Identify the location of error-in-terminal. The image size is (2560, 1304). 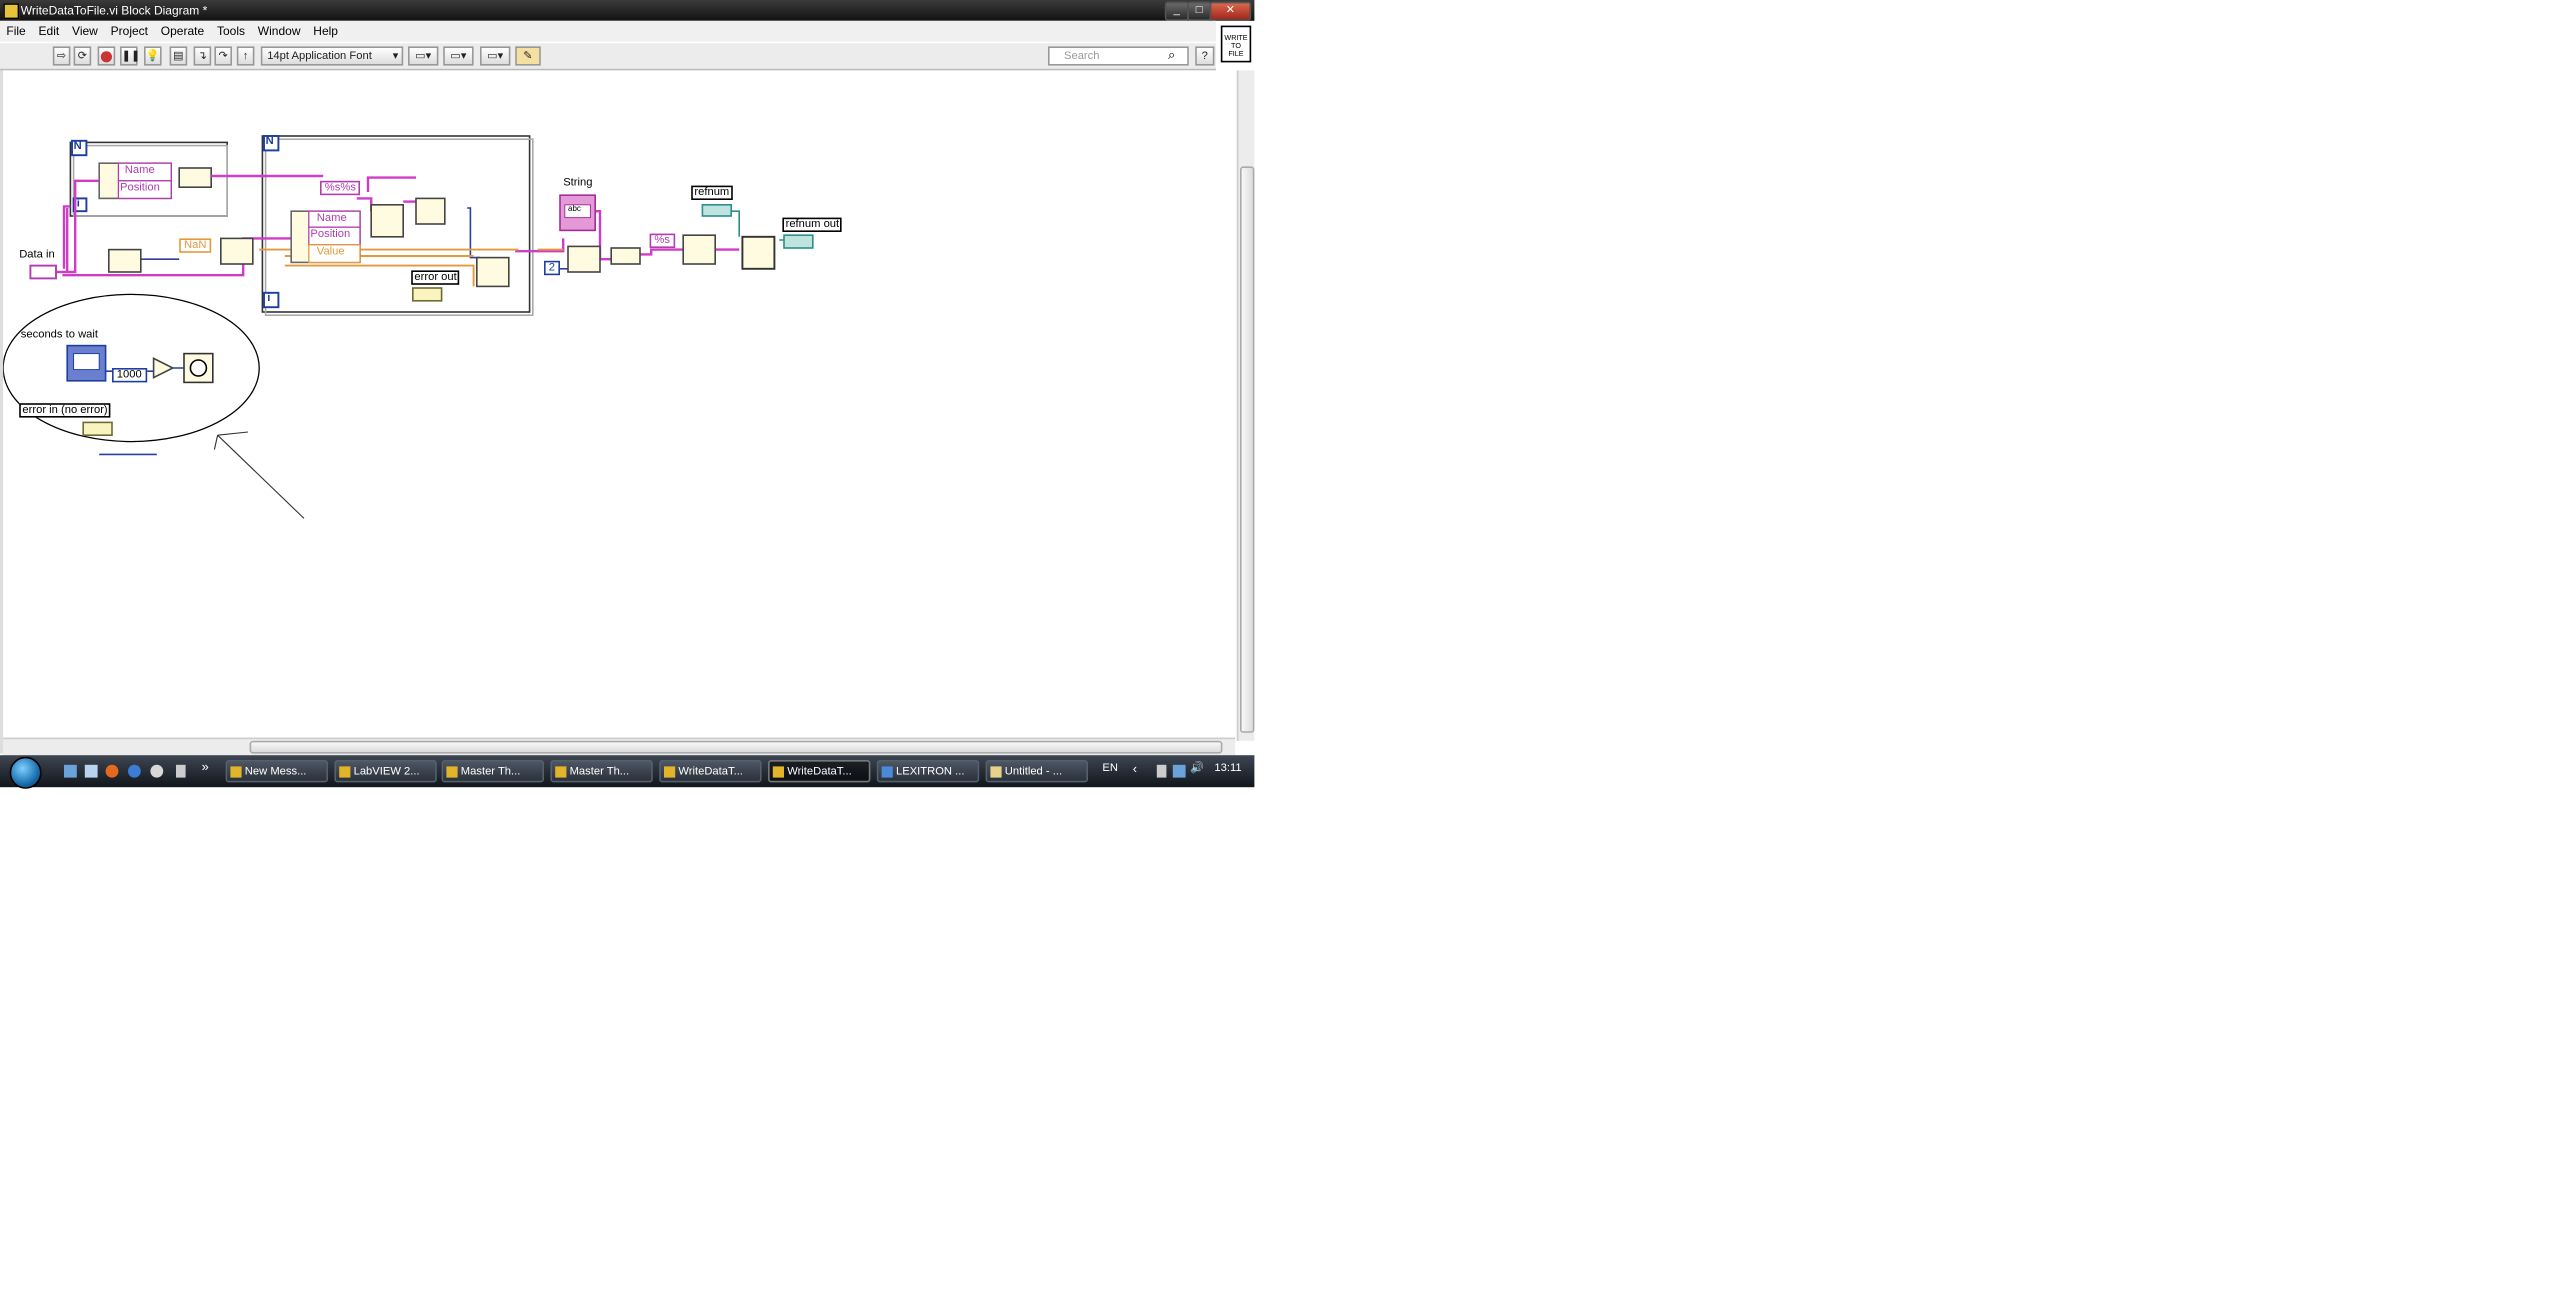
(97, 429).